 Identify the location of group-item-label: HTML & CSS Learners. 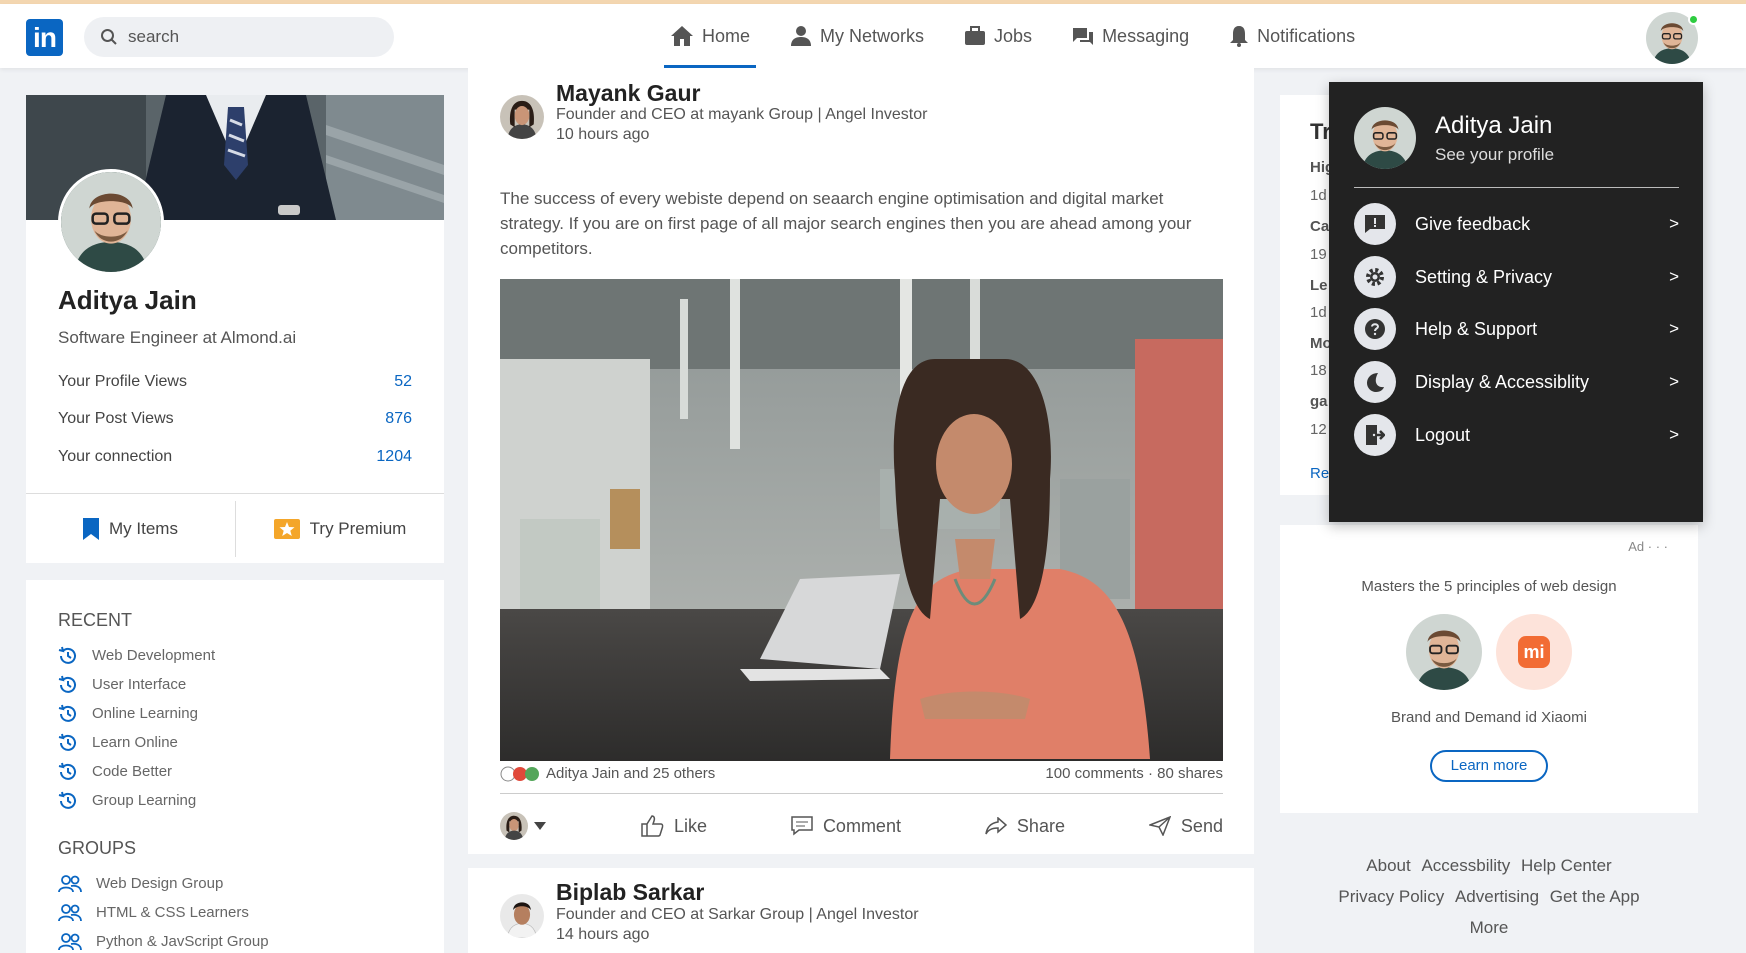
(172, 912).